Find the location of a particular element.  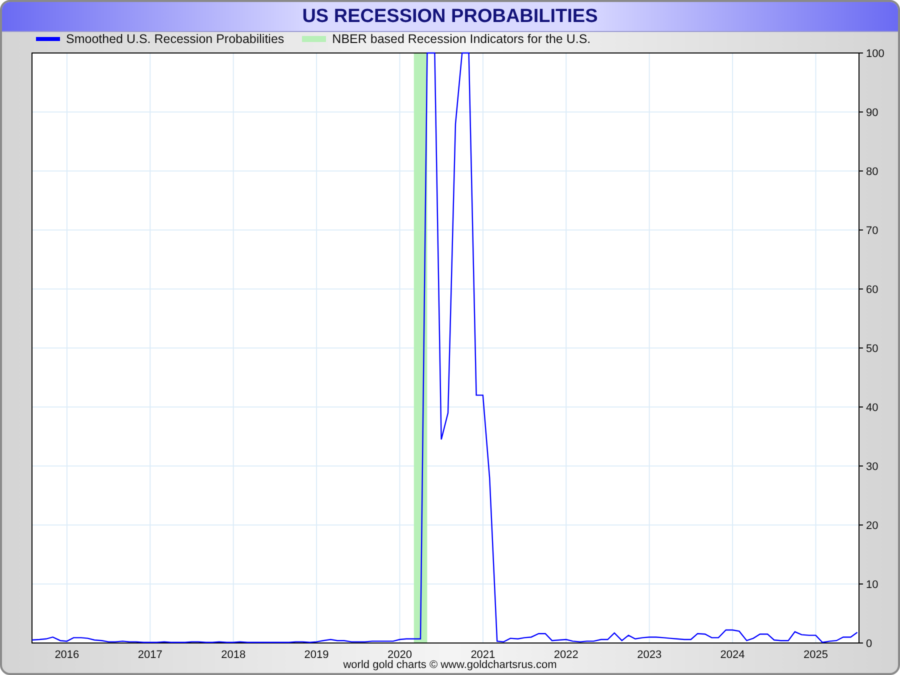

axis-label: 2020 is located at coordinates (400, 653).